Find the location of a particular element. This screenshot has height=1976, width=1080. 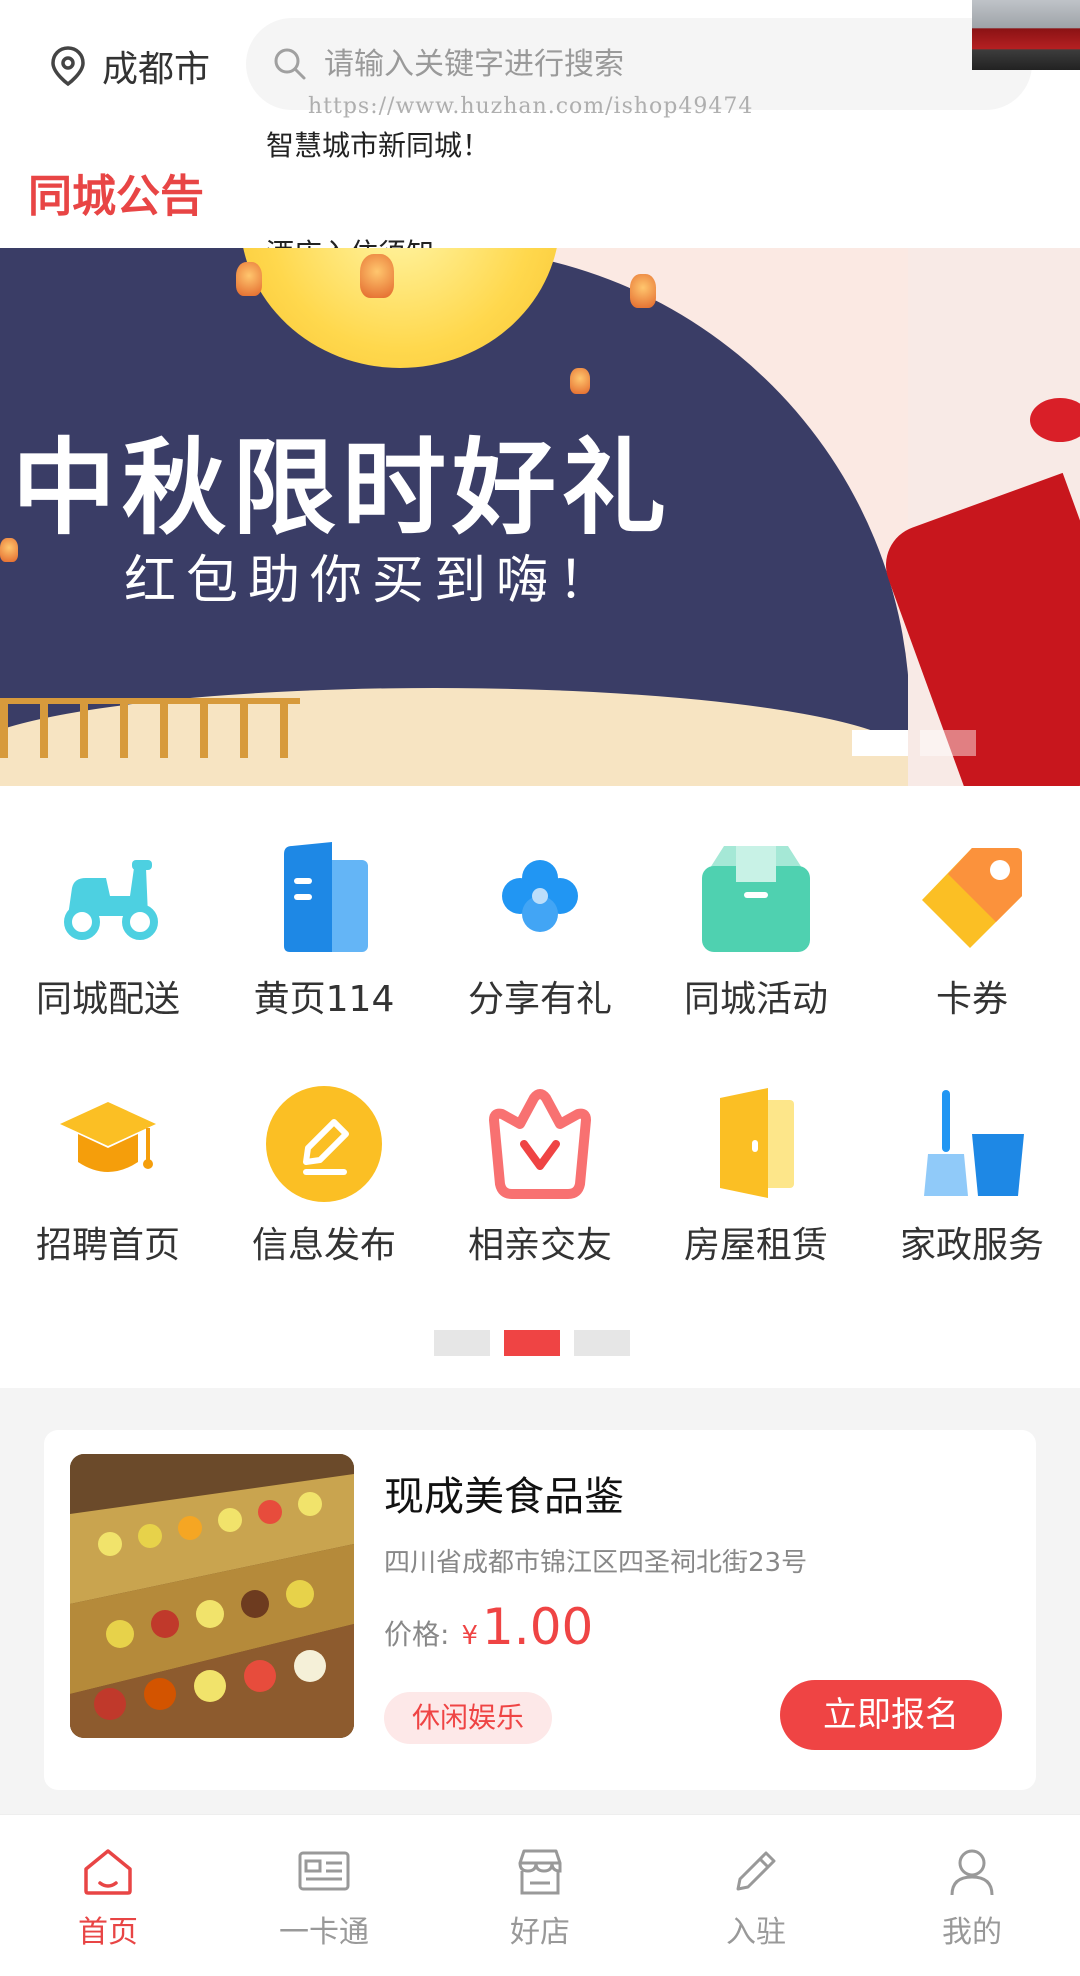

bottom-tab-bar: 首页 一卡通 好店 入驻 我的 is located at coordinates (540, 1895).